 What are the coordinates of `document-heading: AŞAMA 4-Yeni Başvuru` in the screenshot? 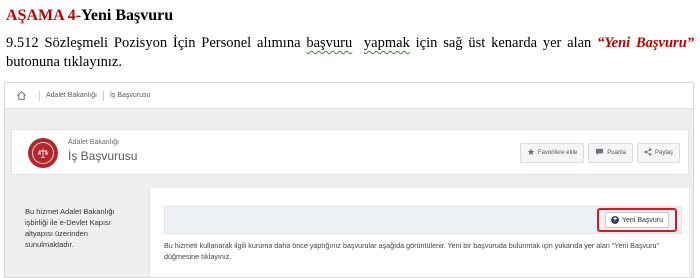 It's located at (89, 16).